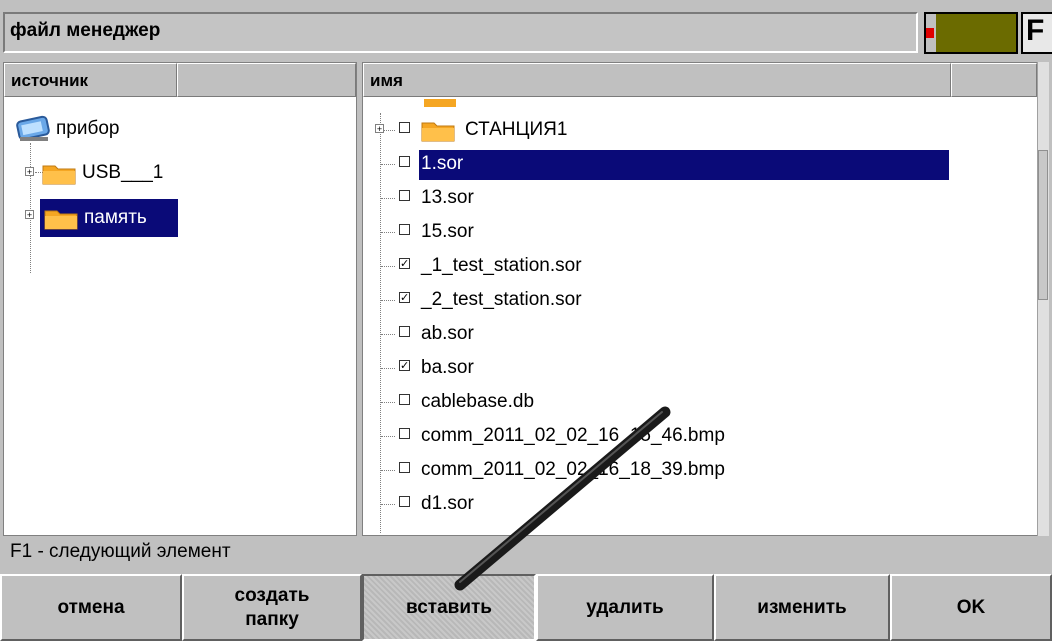 The image size is (1052, 641). What do you see at coordinates (122, 173) in the screenshot?
I see `tree-item-usb: USB___1` at bounding box center [122, 173].